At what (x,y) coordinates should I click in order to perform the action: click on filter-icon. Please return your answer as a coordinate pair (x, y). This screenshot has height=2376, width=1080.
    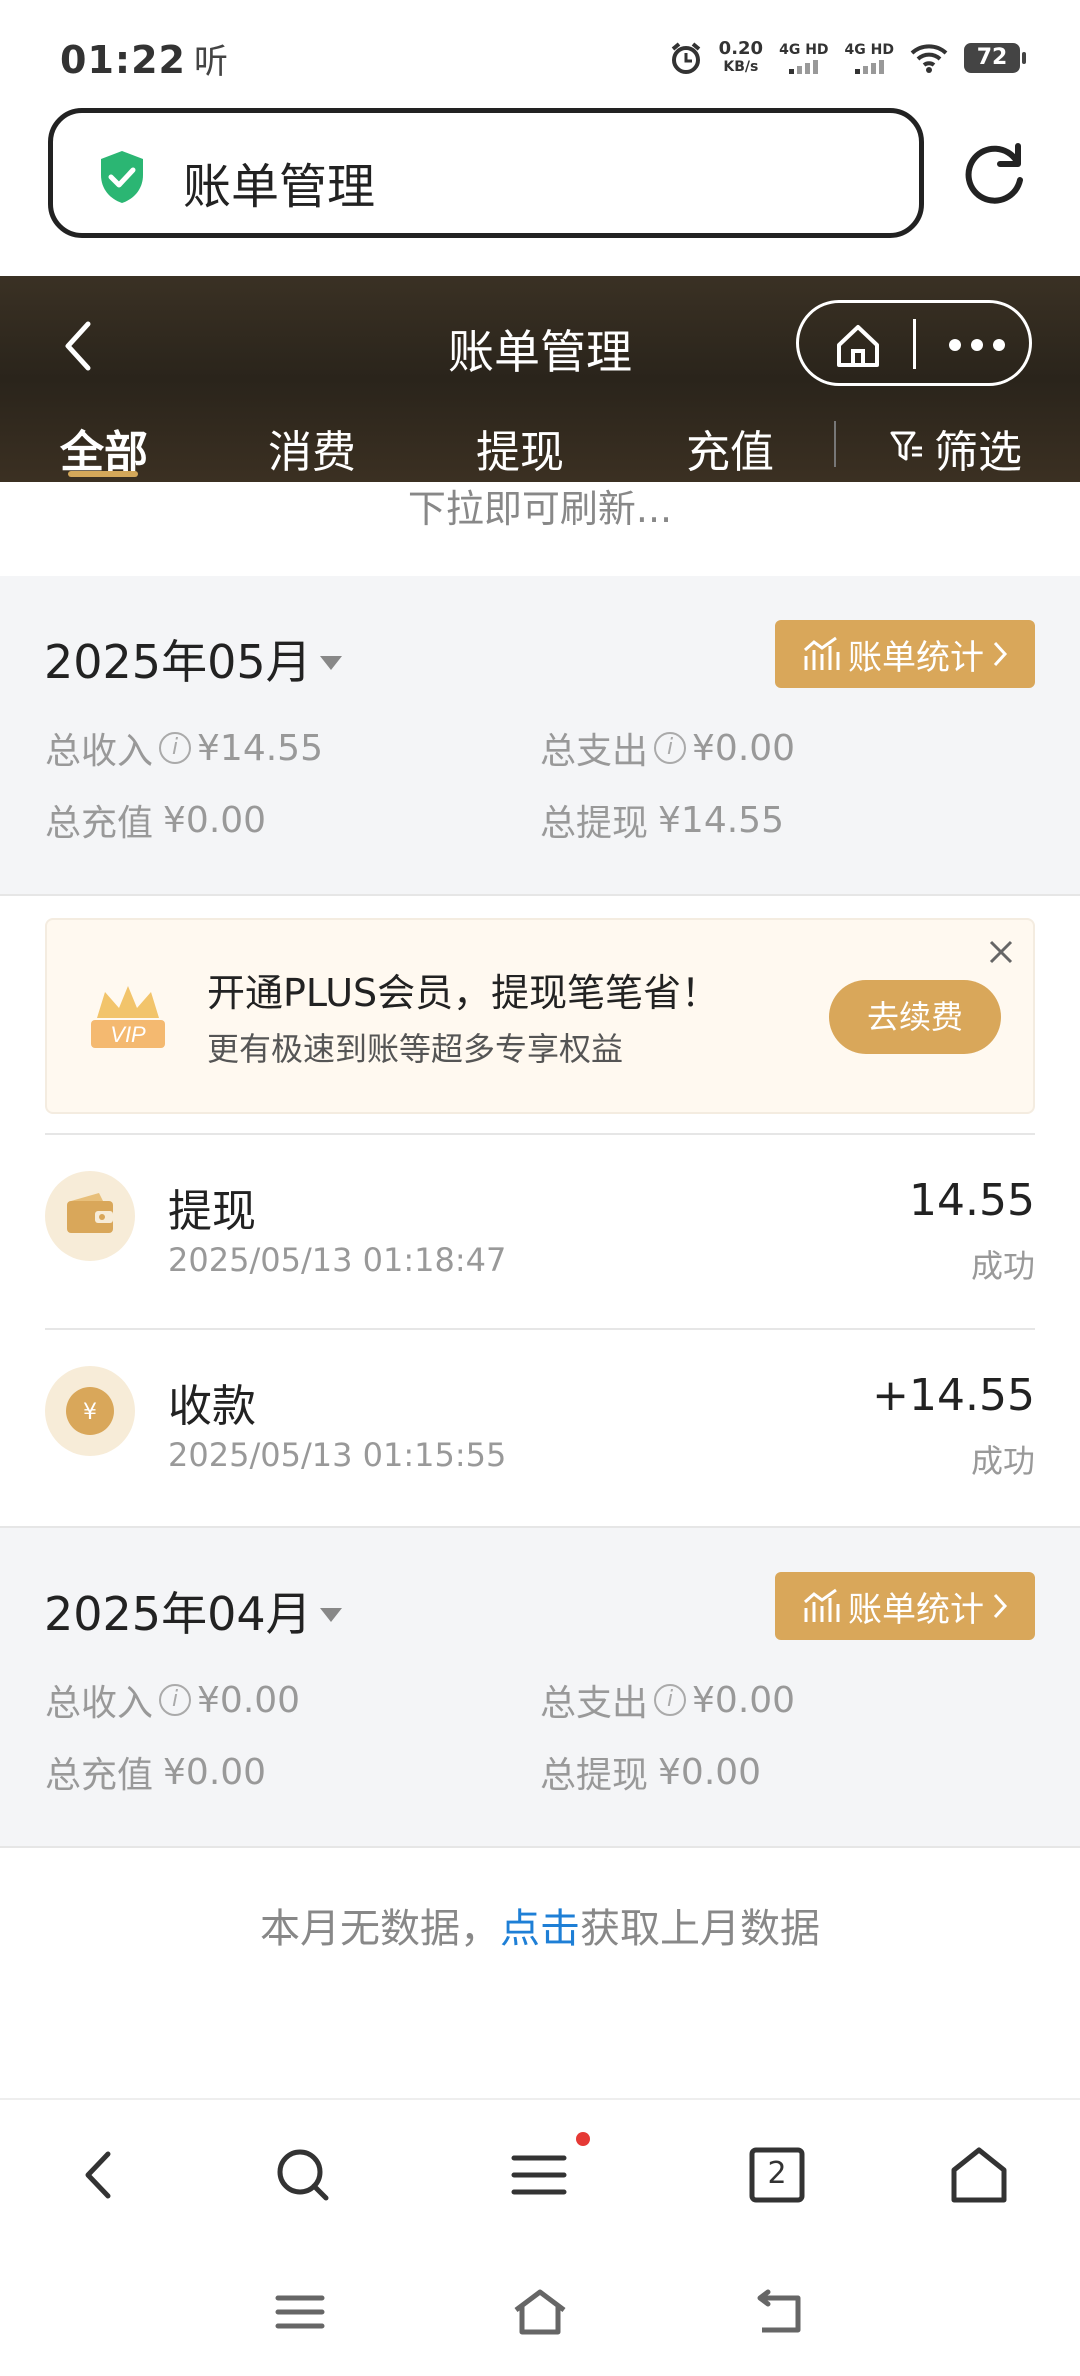
    Looking at the image, I should click on (906, 446).